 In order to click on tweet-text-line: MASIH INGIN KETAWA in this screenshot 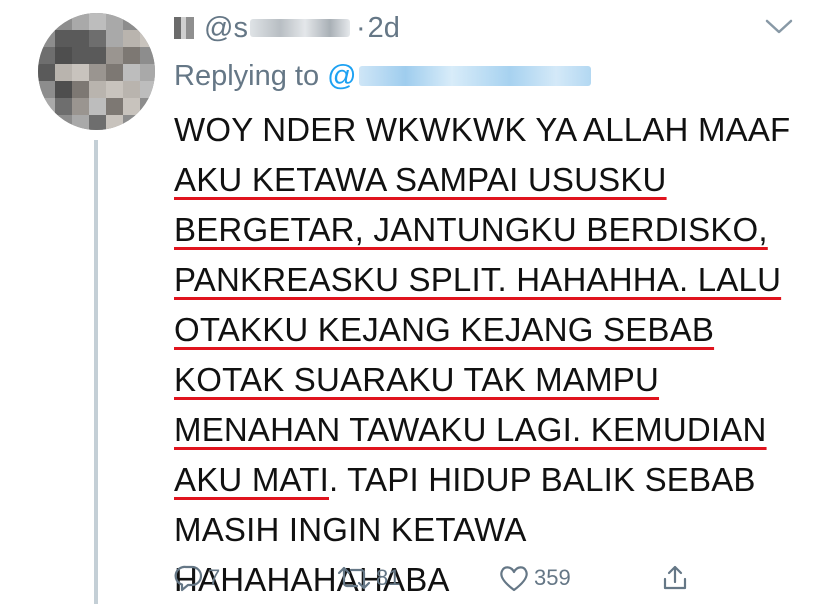, I will do `click(489, 535)`.